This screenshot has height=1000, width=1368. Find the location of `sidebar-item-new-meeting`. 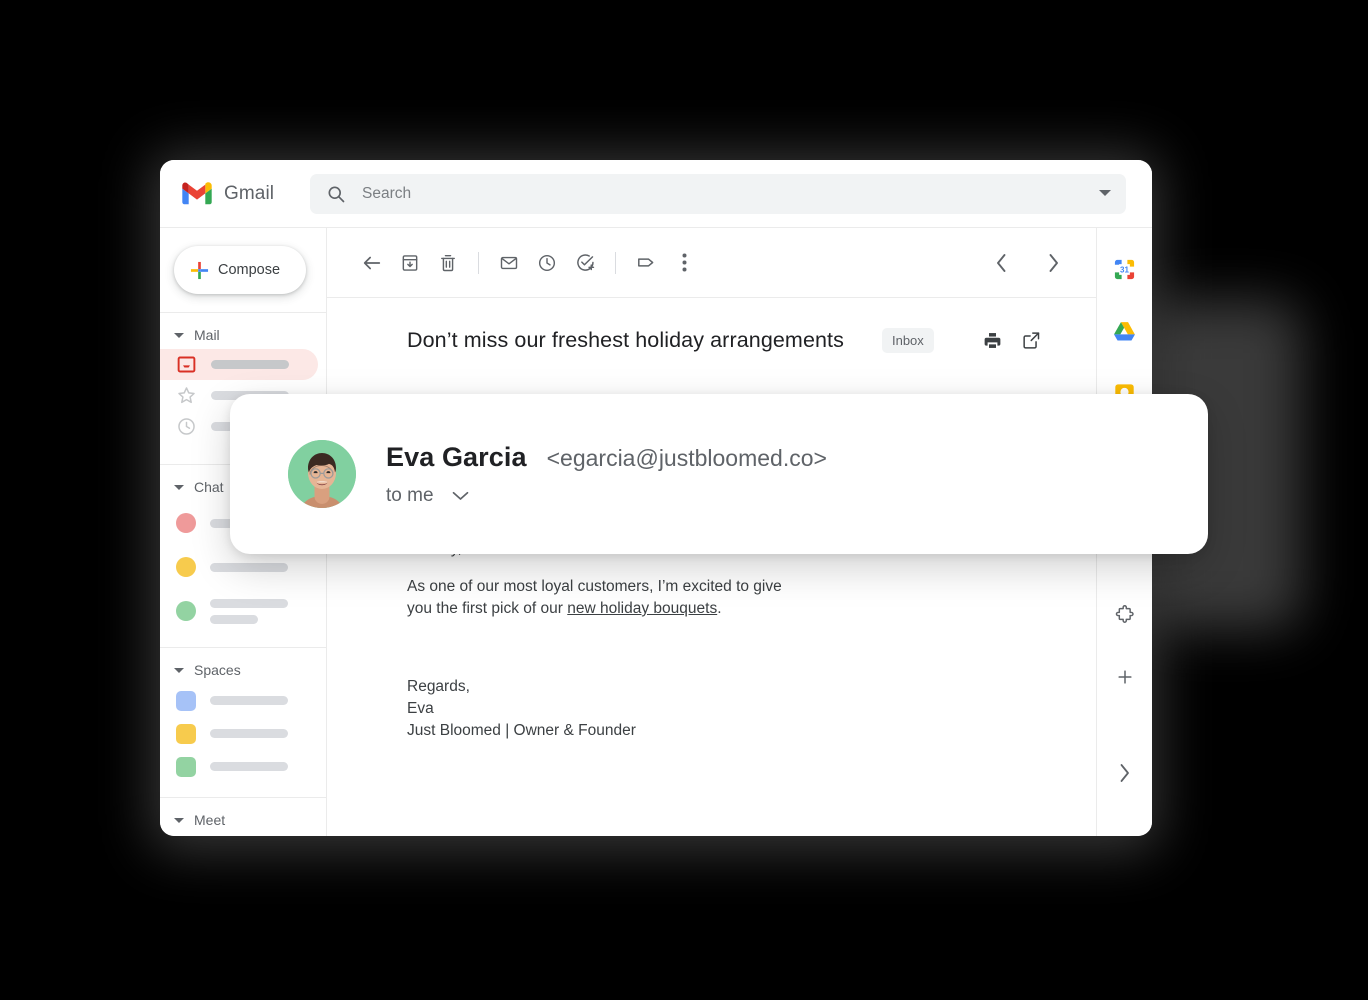

sidebar-item-new-meeting is located at coordinates (243, 835).